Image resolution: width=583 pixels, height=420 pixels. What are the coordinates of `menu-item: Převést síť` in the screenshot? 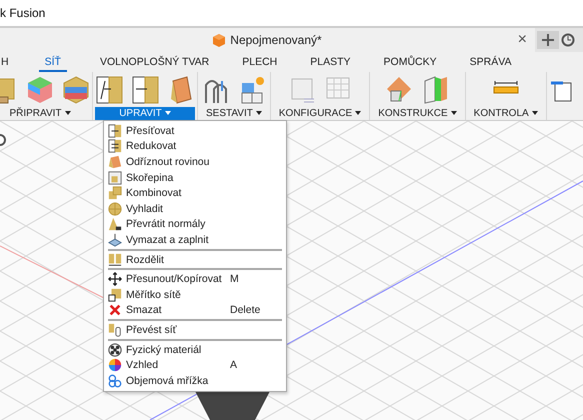 It's located at (195, 330).